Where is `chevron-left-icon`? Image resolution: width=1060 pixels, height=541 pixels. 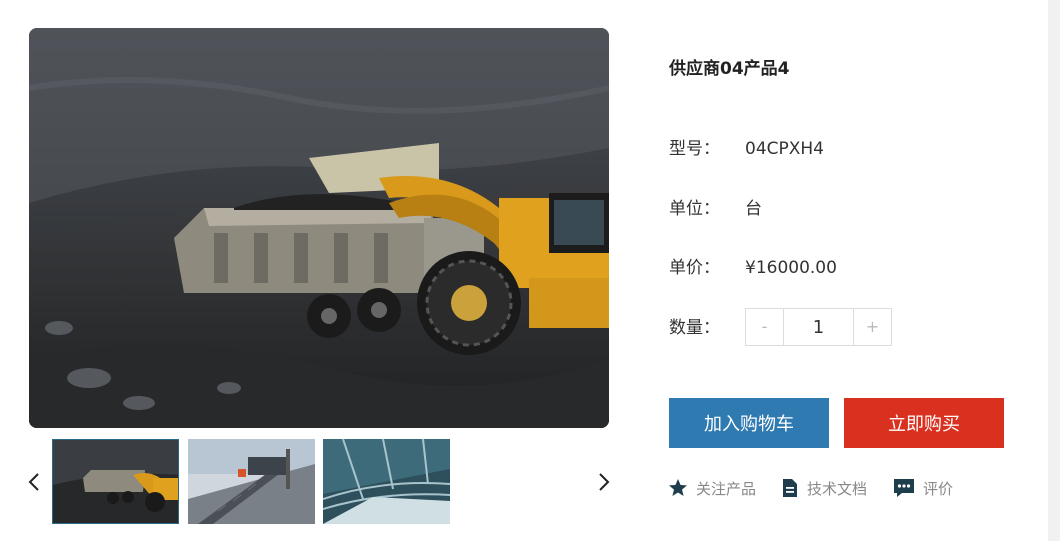
chevron-left-icon is located at coordinates (33, 482).